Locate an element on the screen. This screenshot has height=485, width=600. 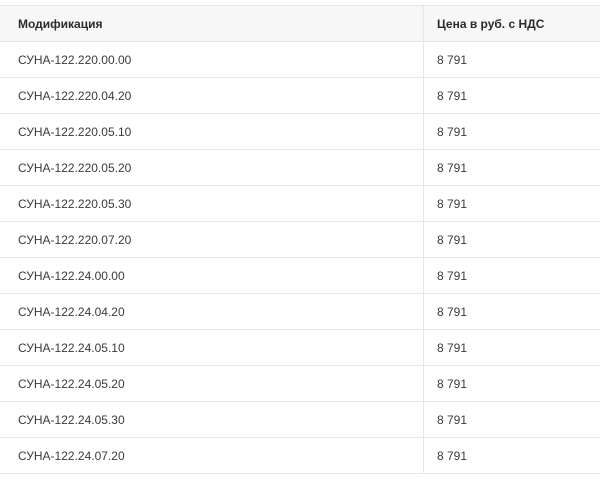
table-row: СУНА-122.24.04.20 8 791 is located at coordinates (300, 311).